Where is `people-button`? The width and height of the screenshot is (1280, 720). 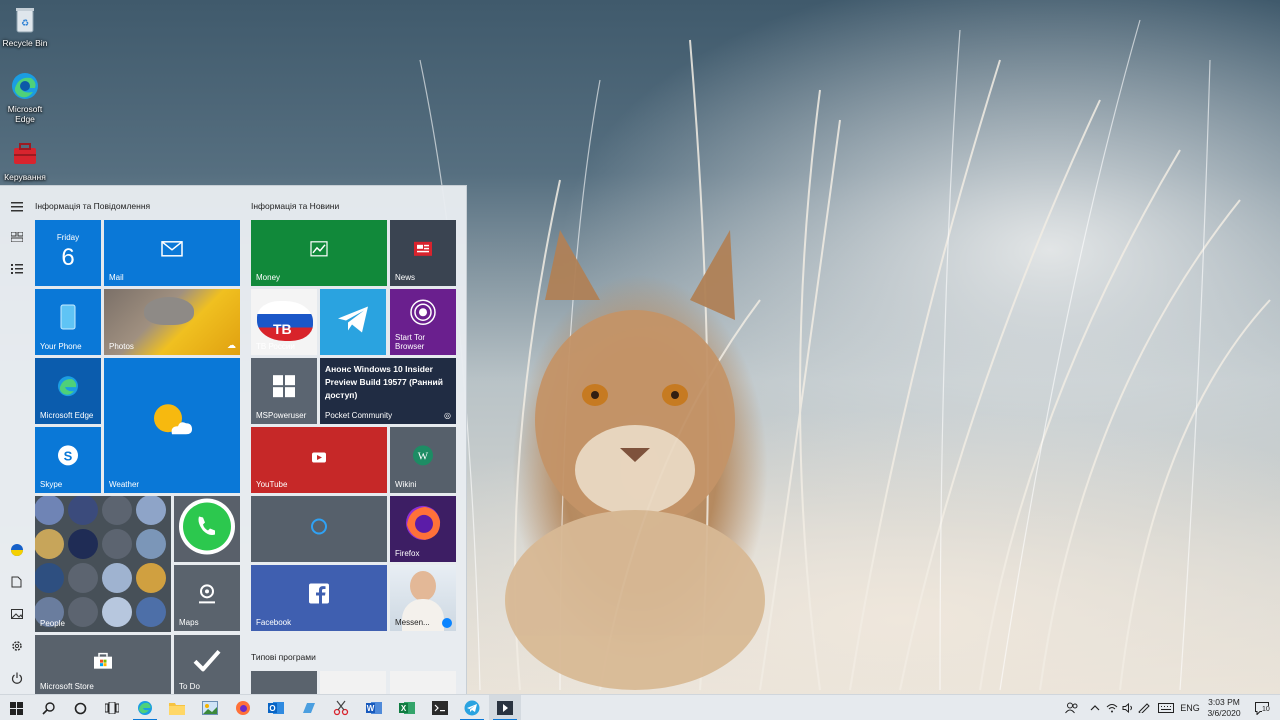 people-button is located at coordinates (1072, 707).